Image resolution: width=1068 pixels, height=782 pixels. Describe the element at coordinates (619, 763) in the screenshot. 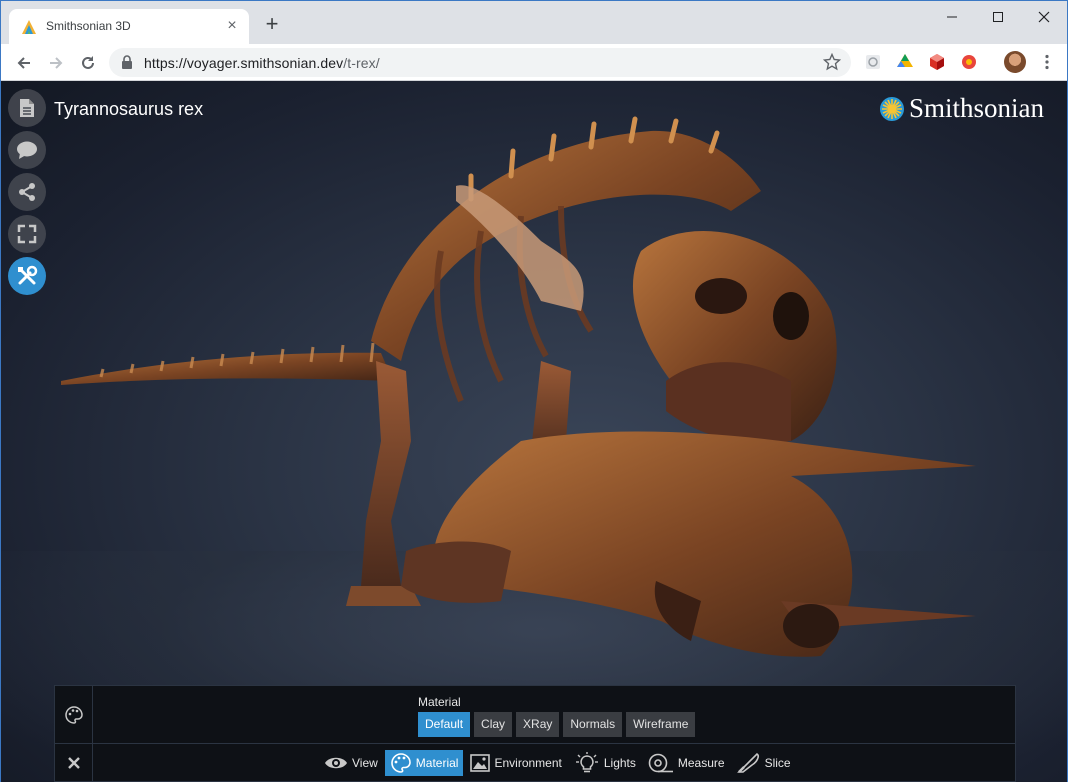

I see `tool-lights-label: Lights` at that location.